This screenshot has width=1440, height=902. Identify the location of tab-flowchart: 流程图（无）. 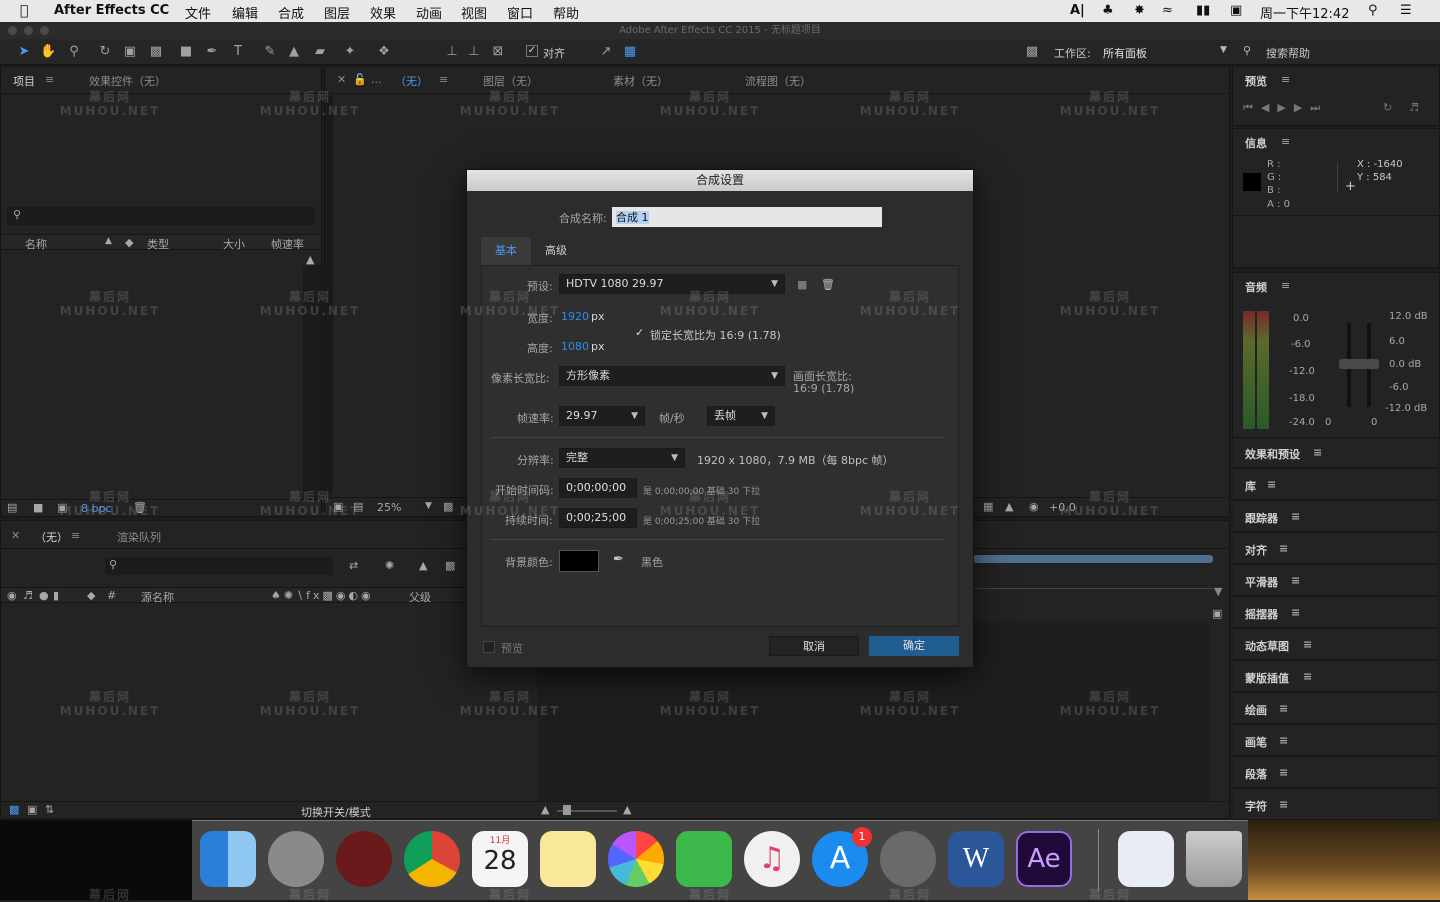
(778, 81).